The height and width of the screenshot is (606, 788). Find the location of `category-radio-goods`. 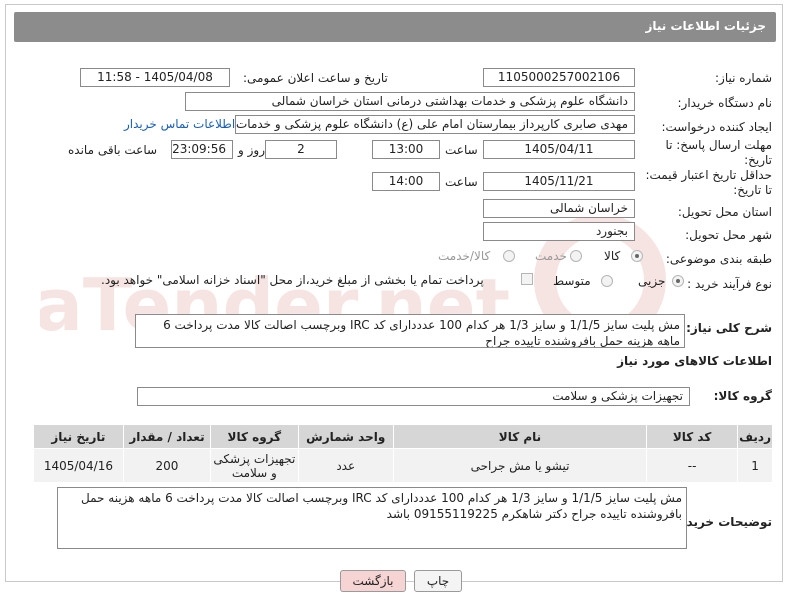

category-radio-goods is located at coordinates (637, 256).